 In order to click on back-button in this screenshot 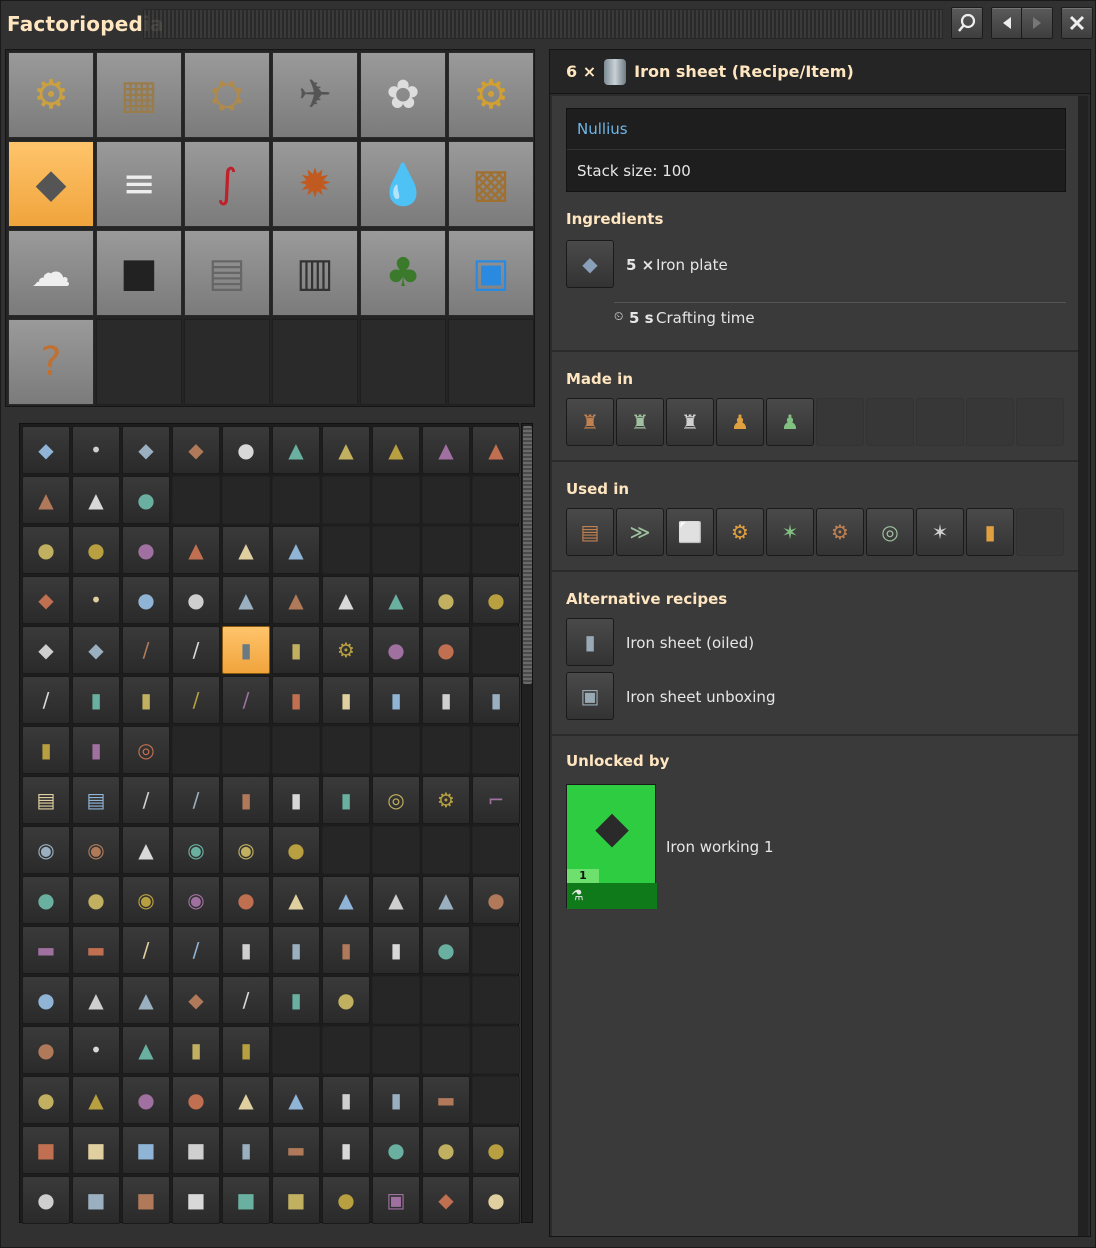, I will do `click(1007, 23)`.